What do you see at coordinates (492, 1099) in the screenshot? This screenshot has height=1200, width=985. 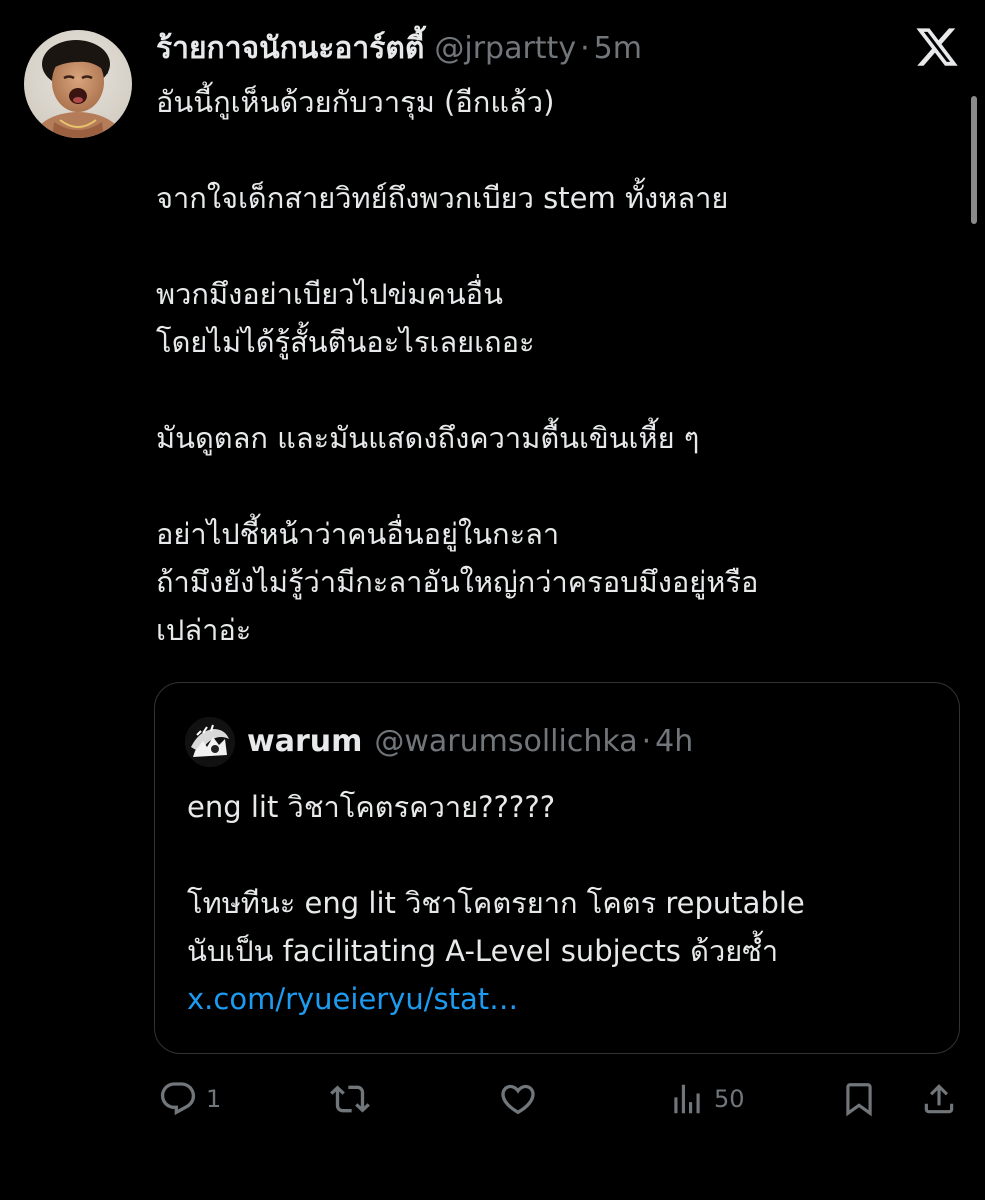 I see `action-bar: 1 50` at bounding box center [492, 1099].